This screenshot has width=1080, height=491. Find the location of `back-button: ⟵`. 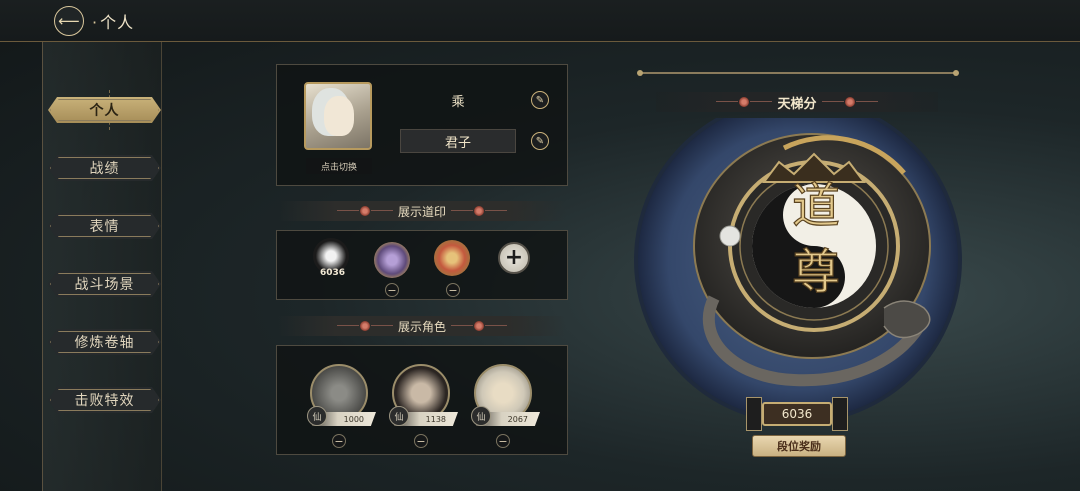

back-button: ⟵ is located at coordinates (69, 21).